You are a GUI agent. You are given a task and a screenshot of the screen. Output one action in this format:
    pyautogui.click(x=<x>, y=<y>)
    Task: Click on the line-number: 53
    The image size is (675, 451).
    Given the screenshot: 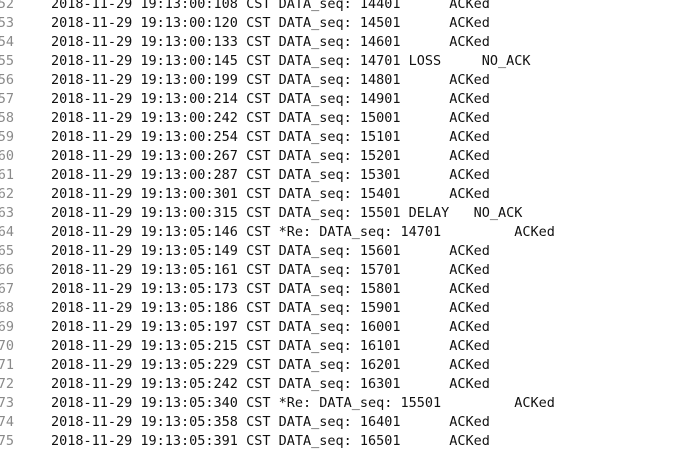 What is the action you would take?
    pyautogui.click(x=7, y=23)
    